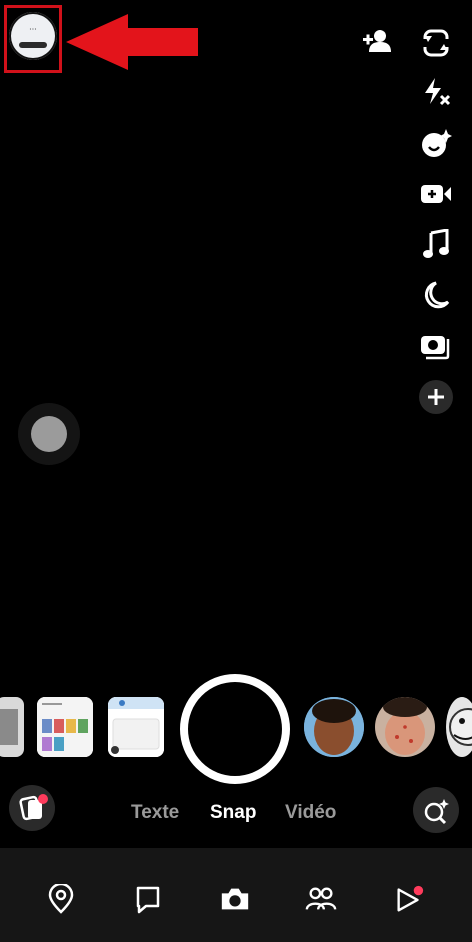  I want to click on multi-snap-icon, so click(436, 345).